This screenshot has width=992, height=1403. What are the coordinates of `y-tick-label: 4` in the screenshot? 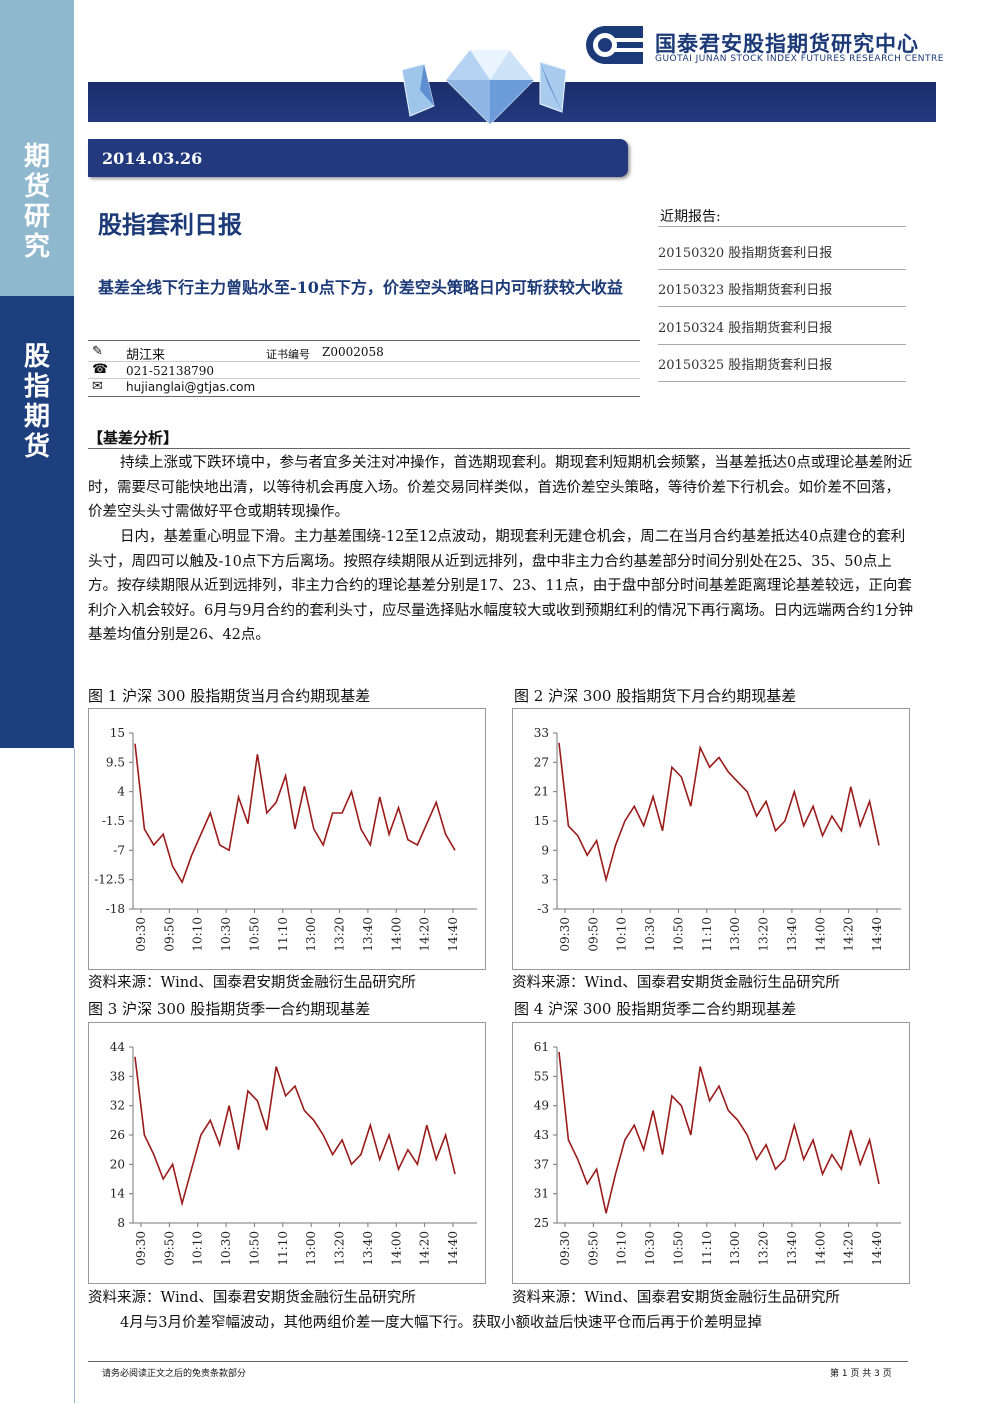 It's located at (121, 792).